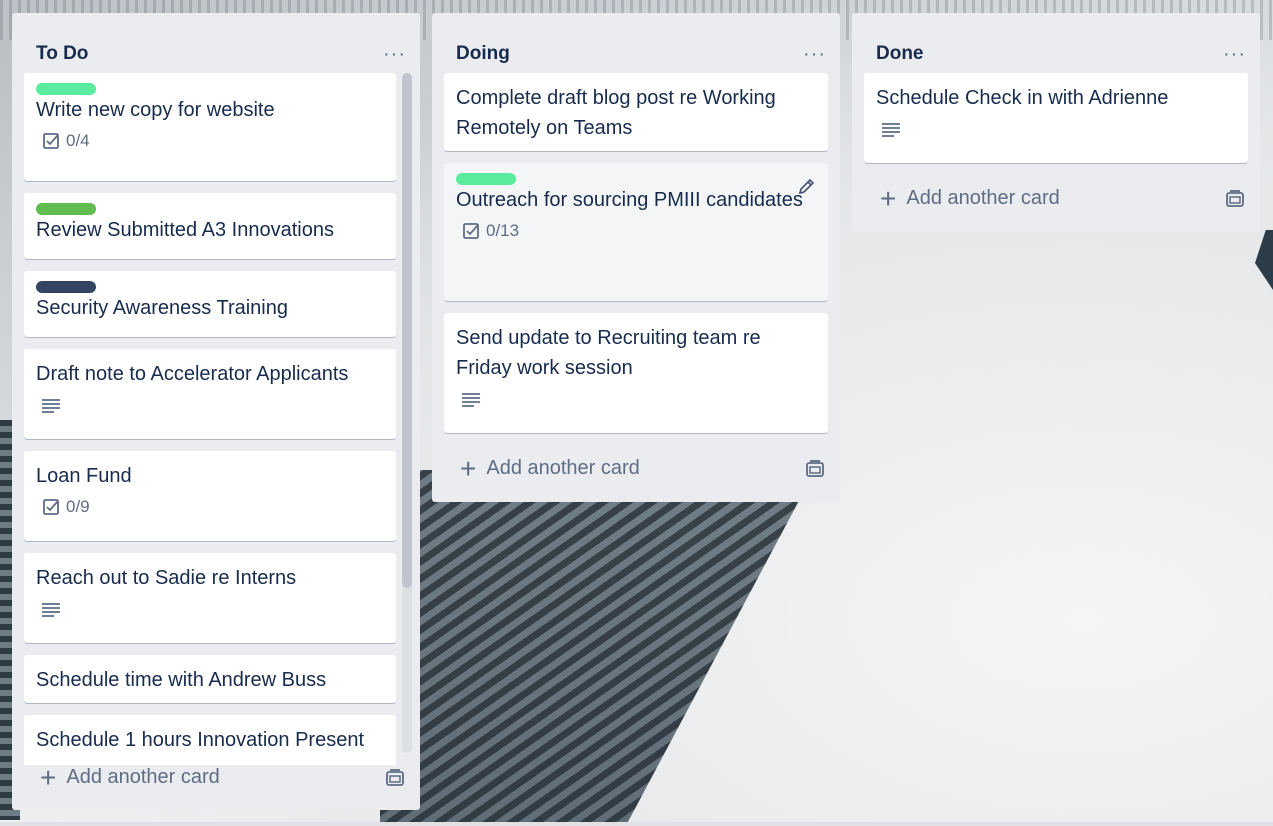  Describe the element at coordinates (166, 578) in the screenshot. I see `card-title: Reach out to Sadie re Interns` at that location.